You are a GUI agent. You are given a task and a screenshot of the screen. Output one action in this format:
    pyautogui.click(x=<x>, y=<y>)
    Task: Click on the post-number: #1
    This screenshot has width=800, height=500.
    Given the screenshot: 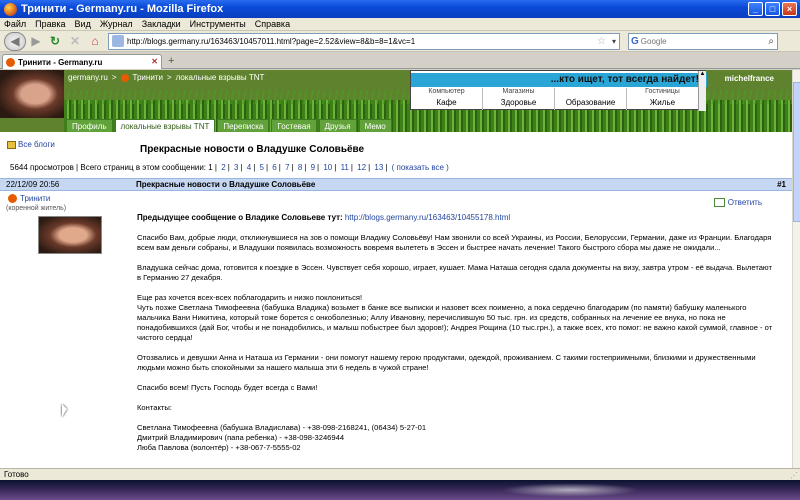 What is the action you would take?
    pyautogui.click(x=781, y=184)
    